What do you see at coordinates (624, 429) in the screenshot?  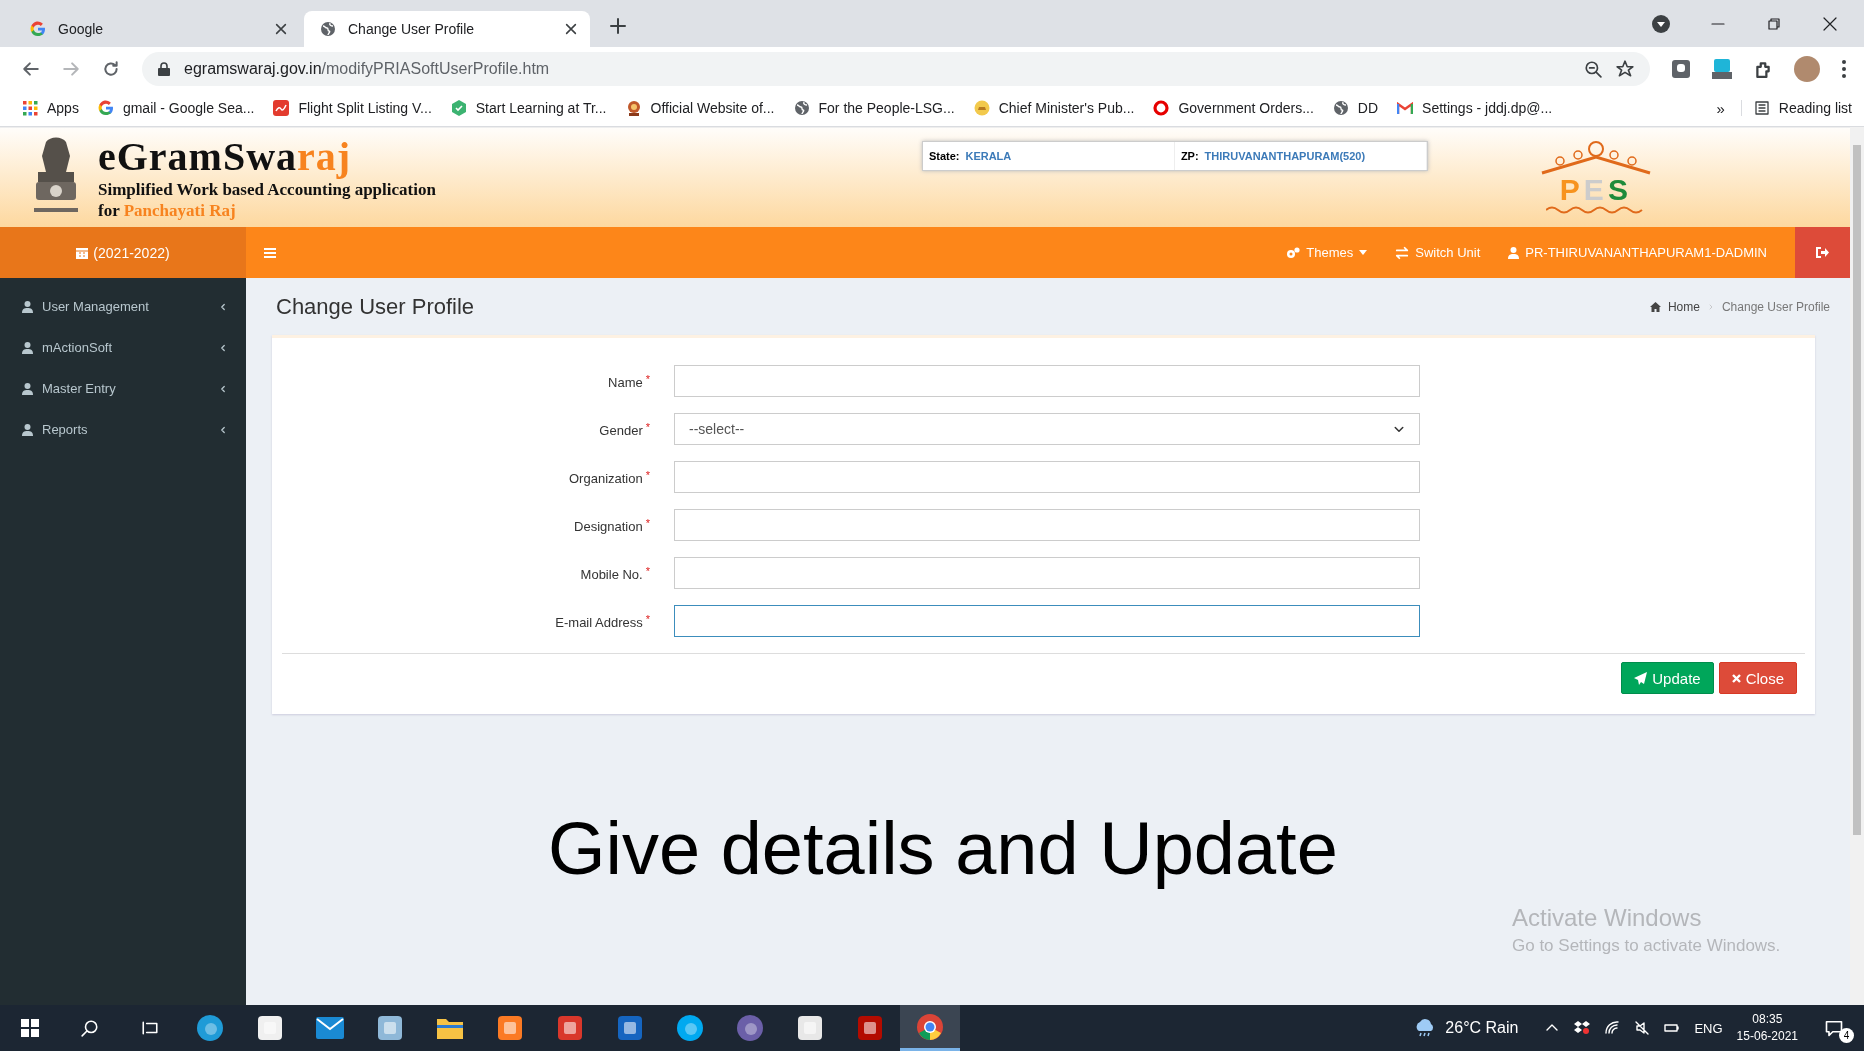 I see `field-label: Gender $^{*}$` at bounding box center [624, 429].